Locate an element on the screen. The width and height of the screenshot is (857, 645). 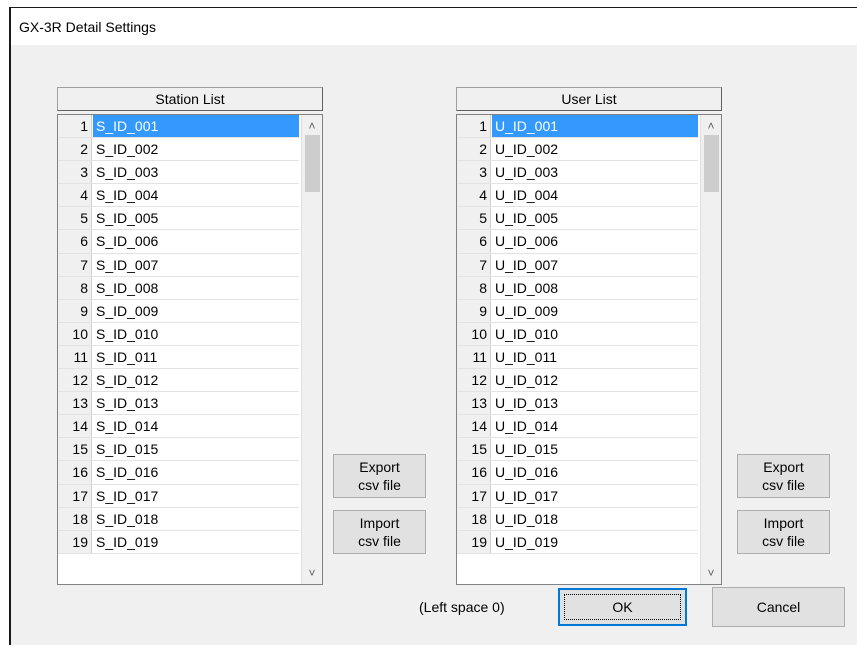
user-list-row: 15 U_ID_015 is located at coordinates (577, 450).